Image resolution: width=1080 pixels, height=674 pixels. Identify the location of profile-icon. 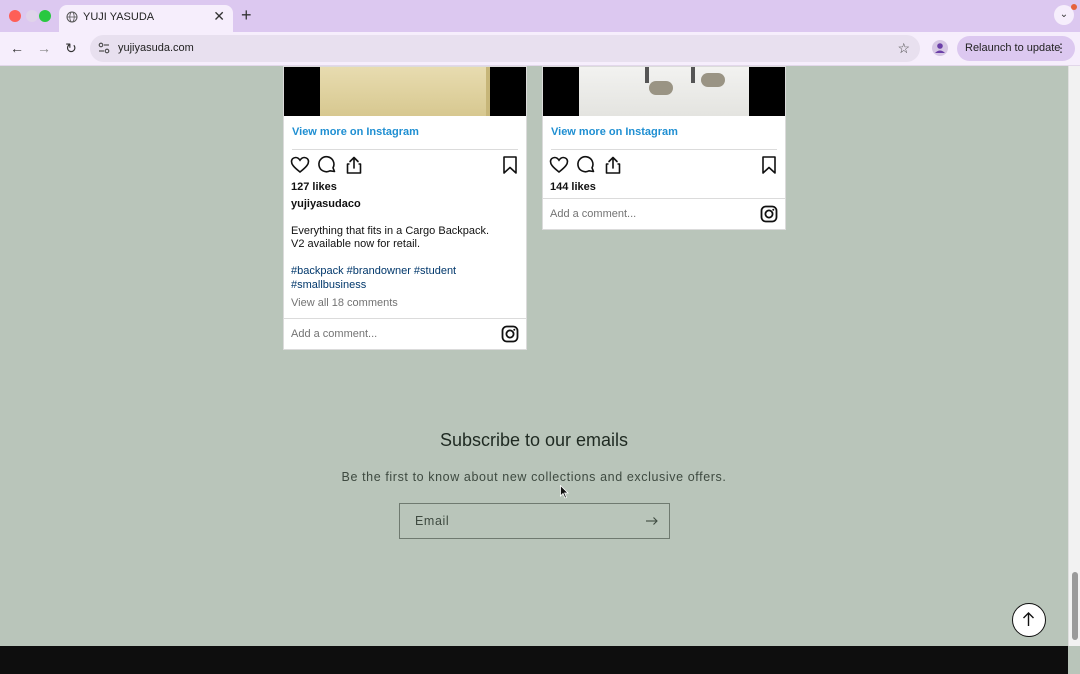
(940, 48).